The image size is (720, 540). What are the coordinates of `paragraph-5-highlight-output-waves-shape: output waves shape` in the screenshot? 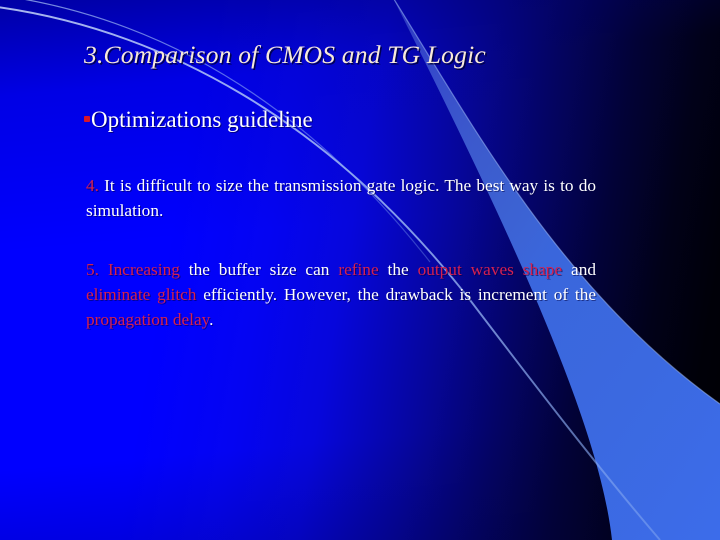 It's located at (490, 269).